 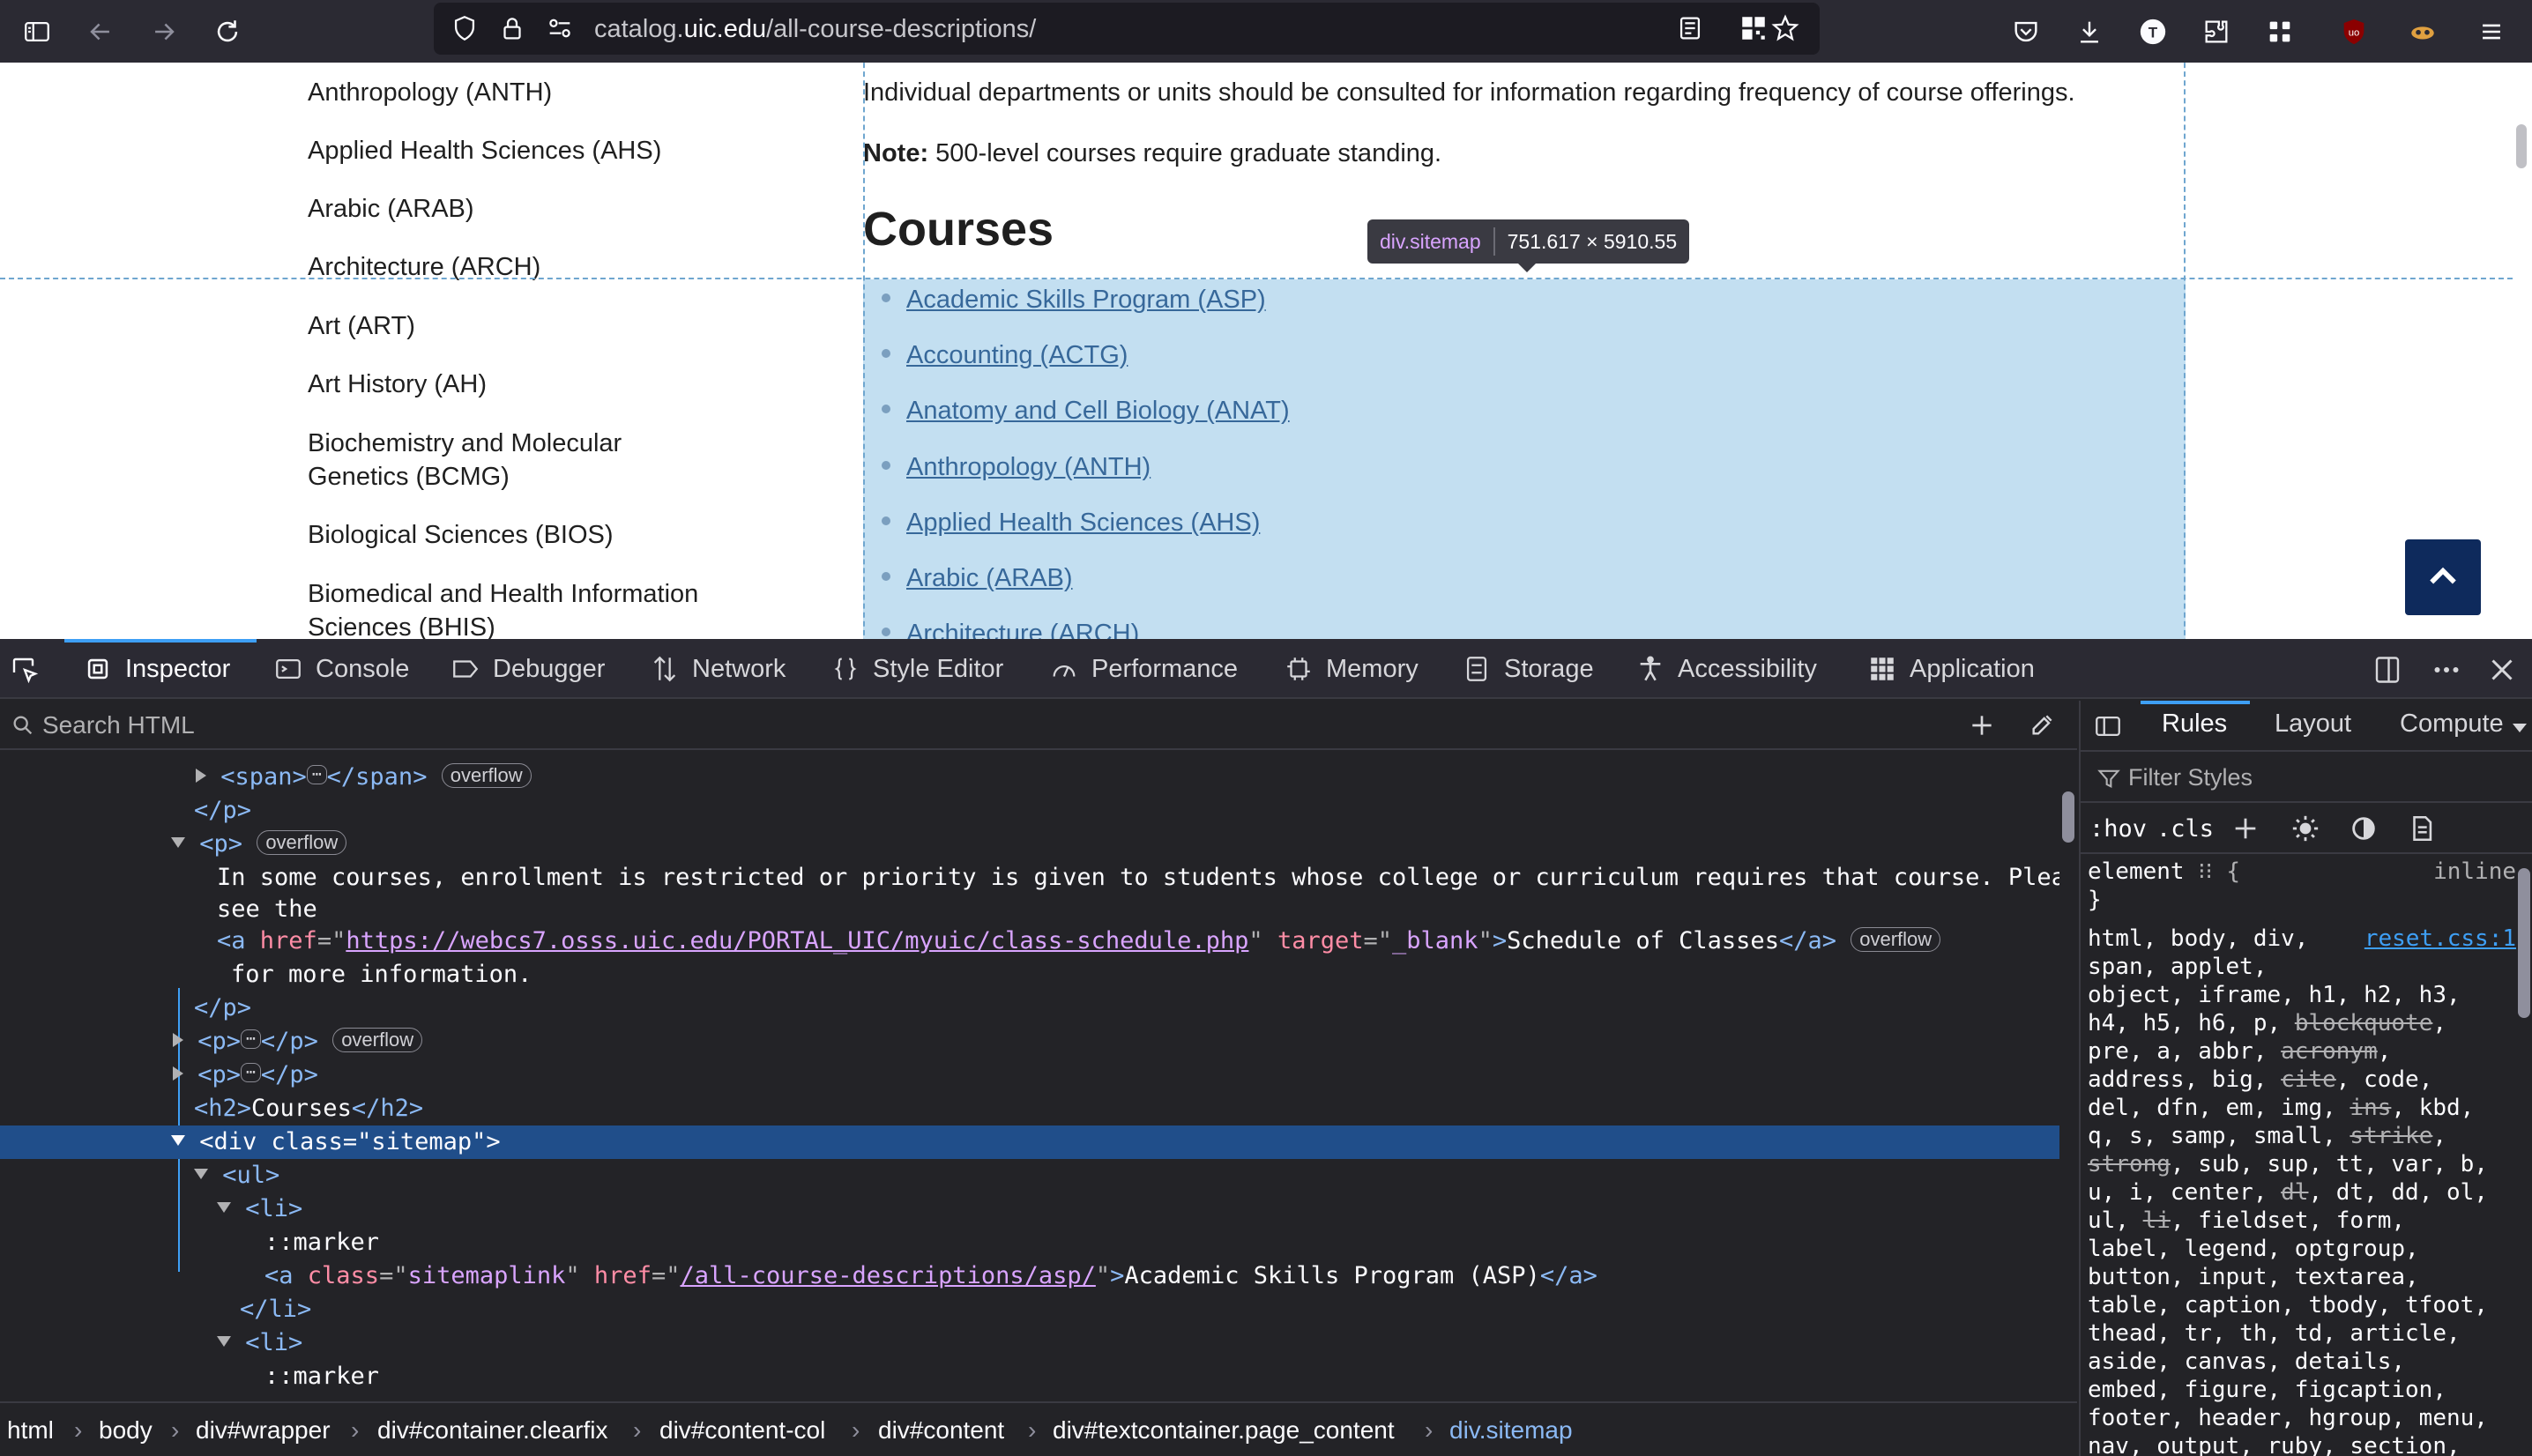 I want to click on tab-style-editor: Style Editor, so click(x=916, y=669).